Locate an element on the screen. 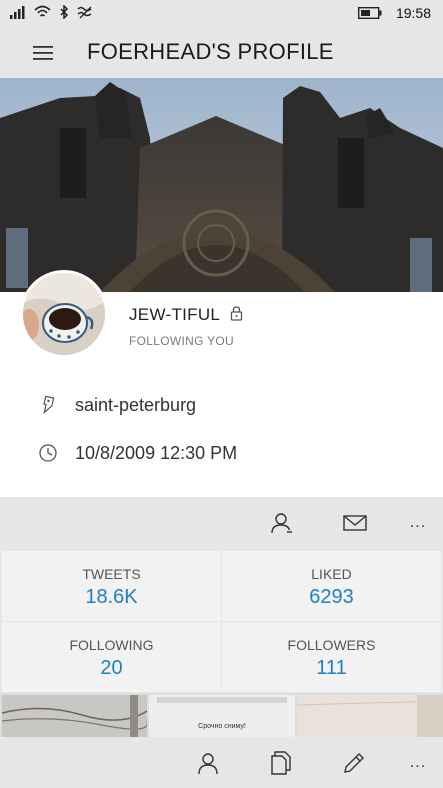  copy-icon is located at coordinates (281, 763).